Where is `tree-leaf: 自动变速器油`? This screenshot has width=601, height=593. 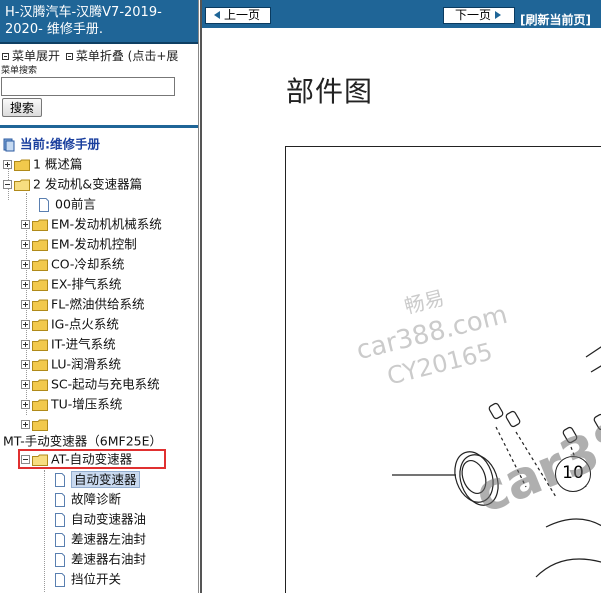
tree-leaf: 自动变速器油 is located at coordinates (100, 519).